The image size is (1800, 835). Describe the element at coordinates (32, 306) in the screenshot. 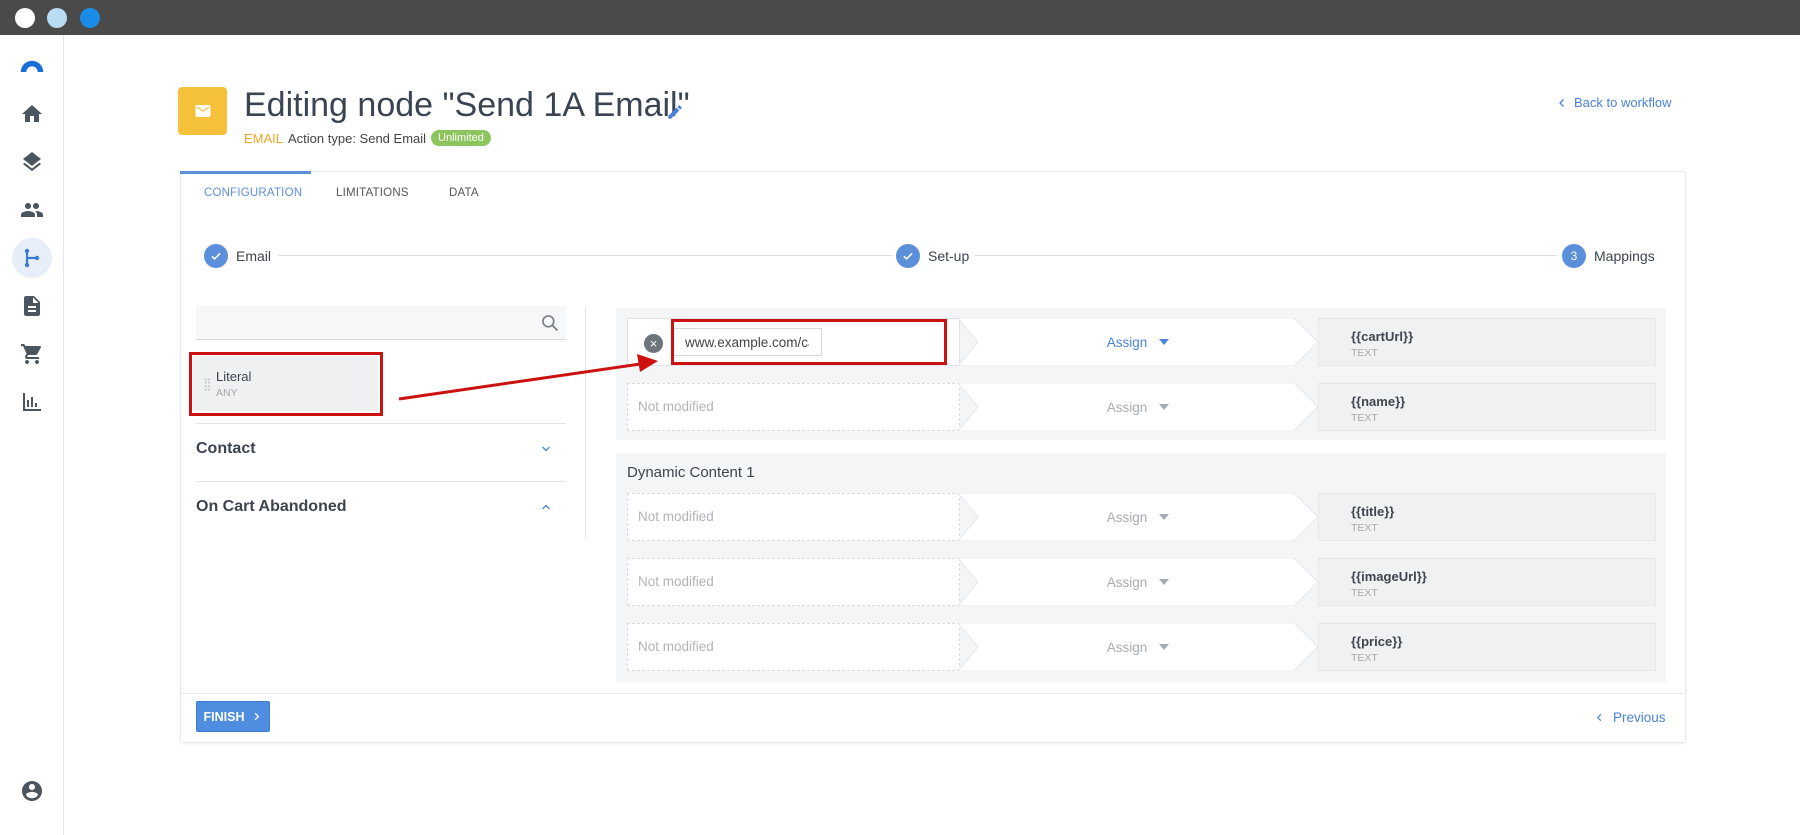

I see `document-icon` at that location.